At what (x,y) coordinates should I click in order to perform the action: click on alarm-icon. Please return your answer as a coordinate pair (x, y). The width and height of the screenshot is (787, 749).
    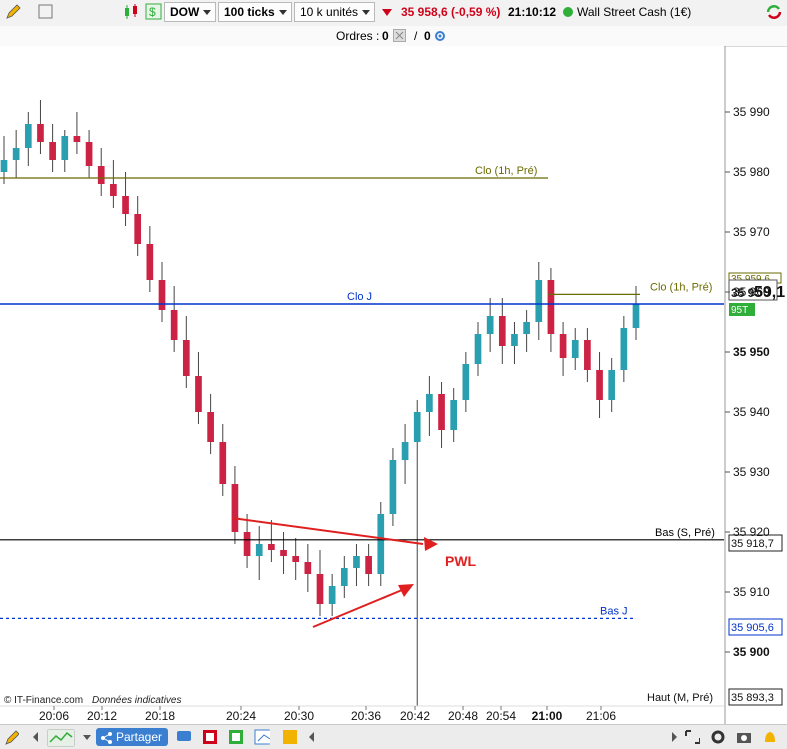
    Looking at the image, I should click on (770, 737).